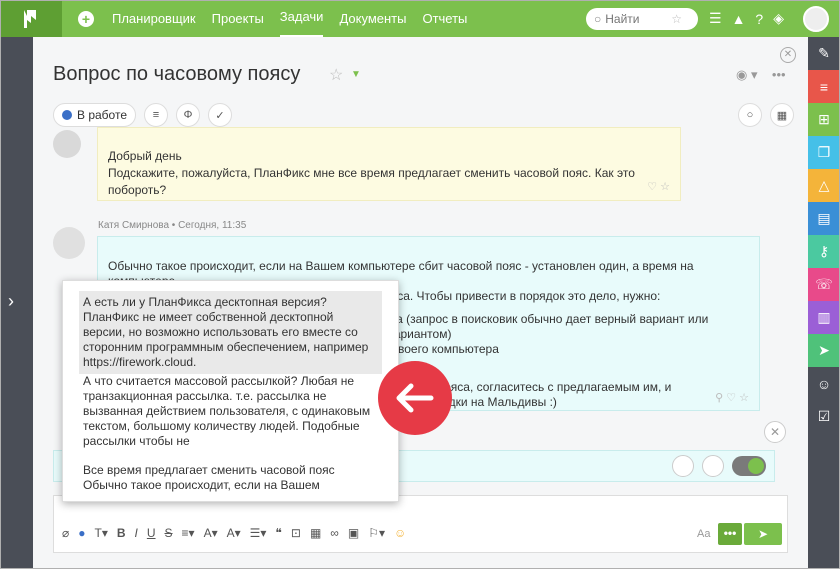 This screenshot has height=569, width=840. I want to click on logo, so click(31, 18).